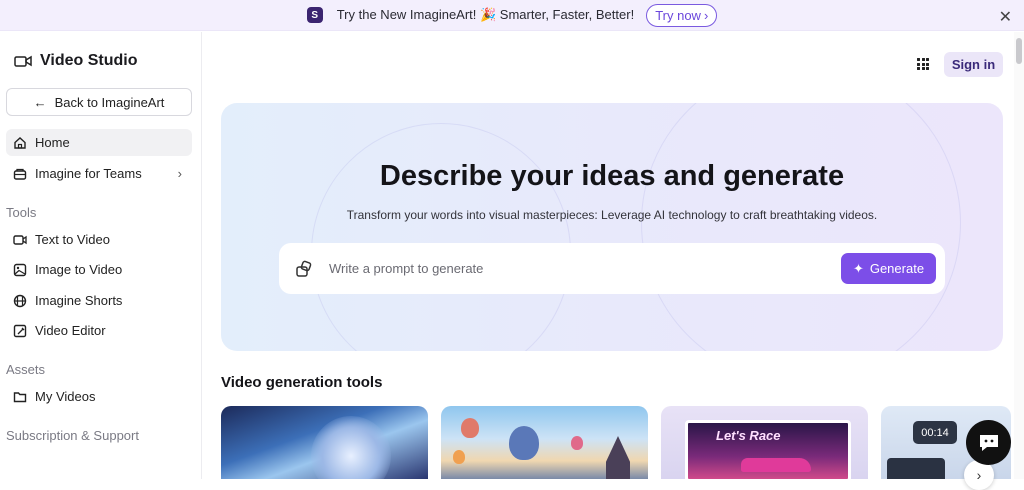 This screenshot has width=1024, height=490. I want to click on hero-title: Describe your ideas and generate, so click(612, 176).